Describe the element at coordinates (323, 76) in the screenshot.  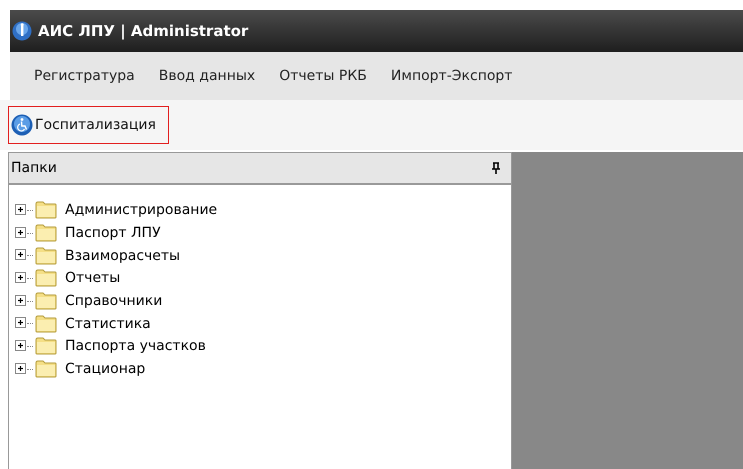
I see `menu-item: Отчеты РКБ` at that location.